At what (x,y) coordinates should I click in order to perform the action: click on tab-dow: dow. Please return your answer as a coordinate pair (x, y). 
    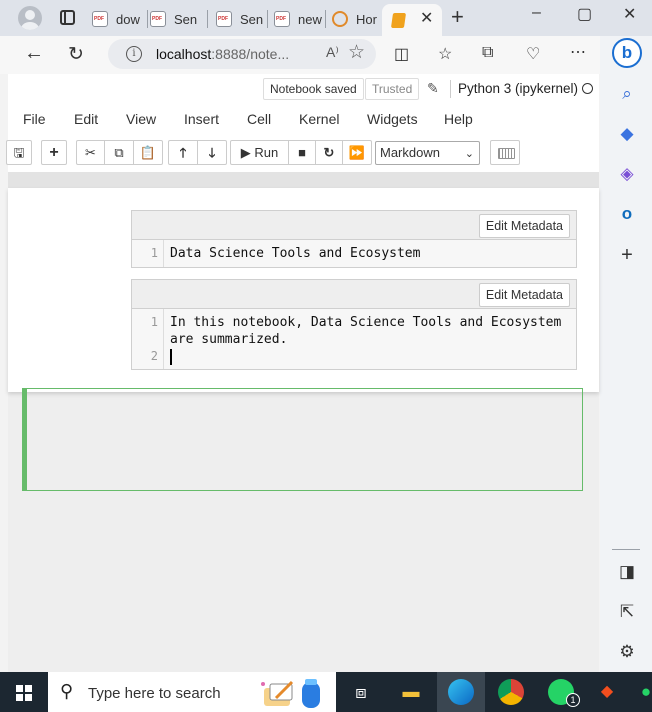
    Looking at the image, I should click on (120, 19).